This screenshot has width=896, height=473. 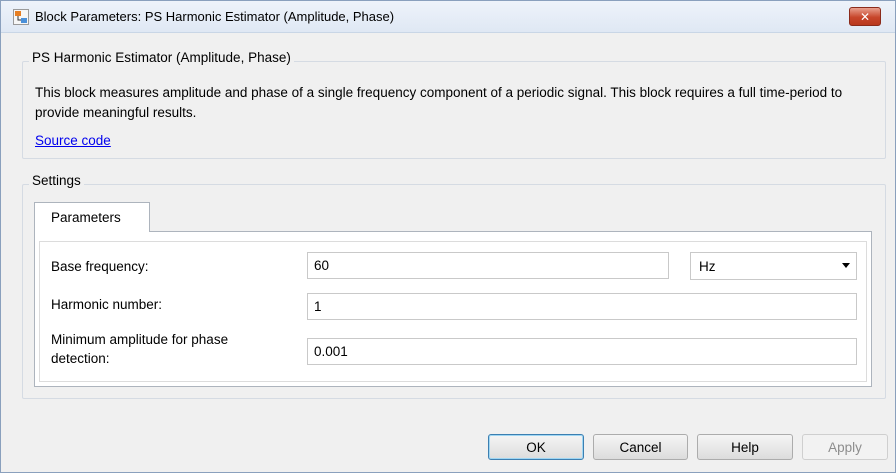 I want to click on chevron-down-icon, so click(x=846, y=265).